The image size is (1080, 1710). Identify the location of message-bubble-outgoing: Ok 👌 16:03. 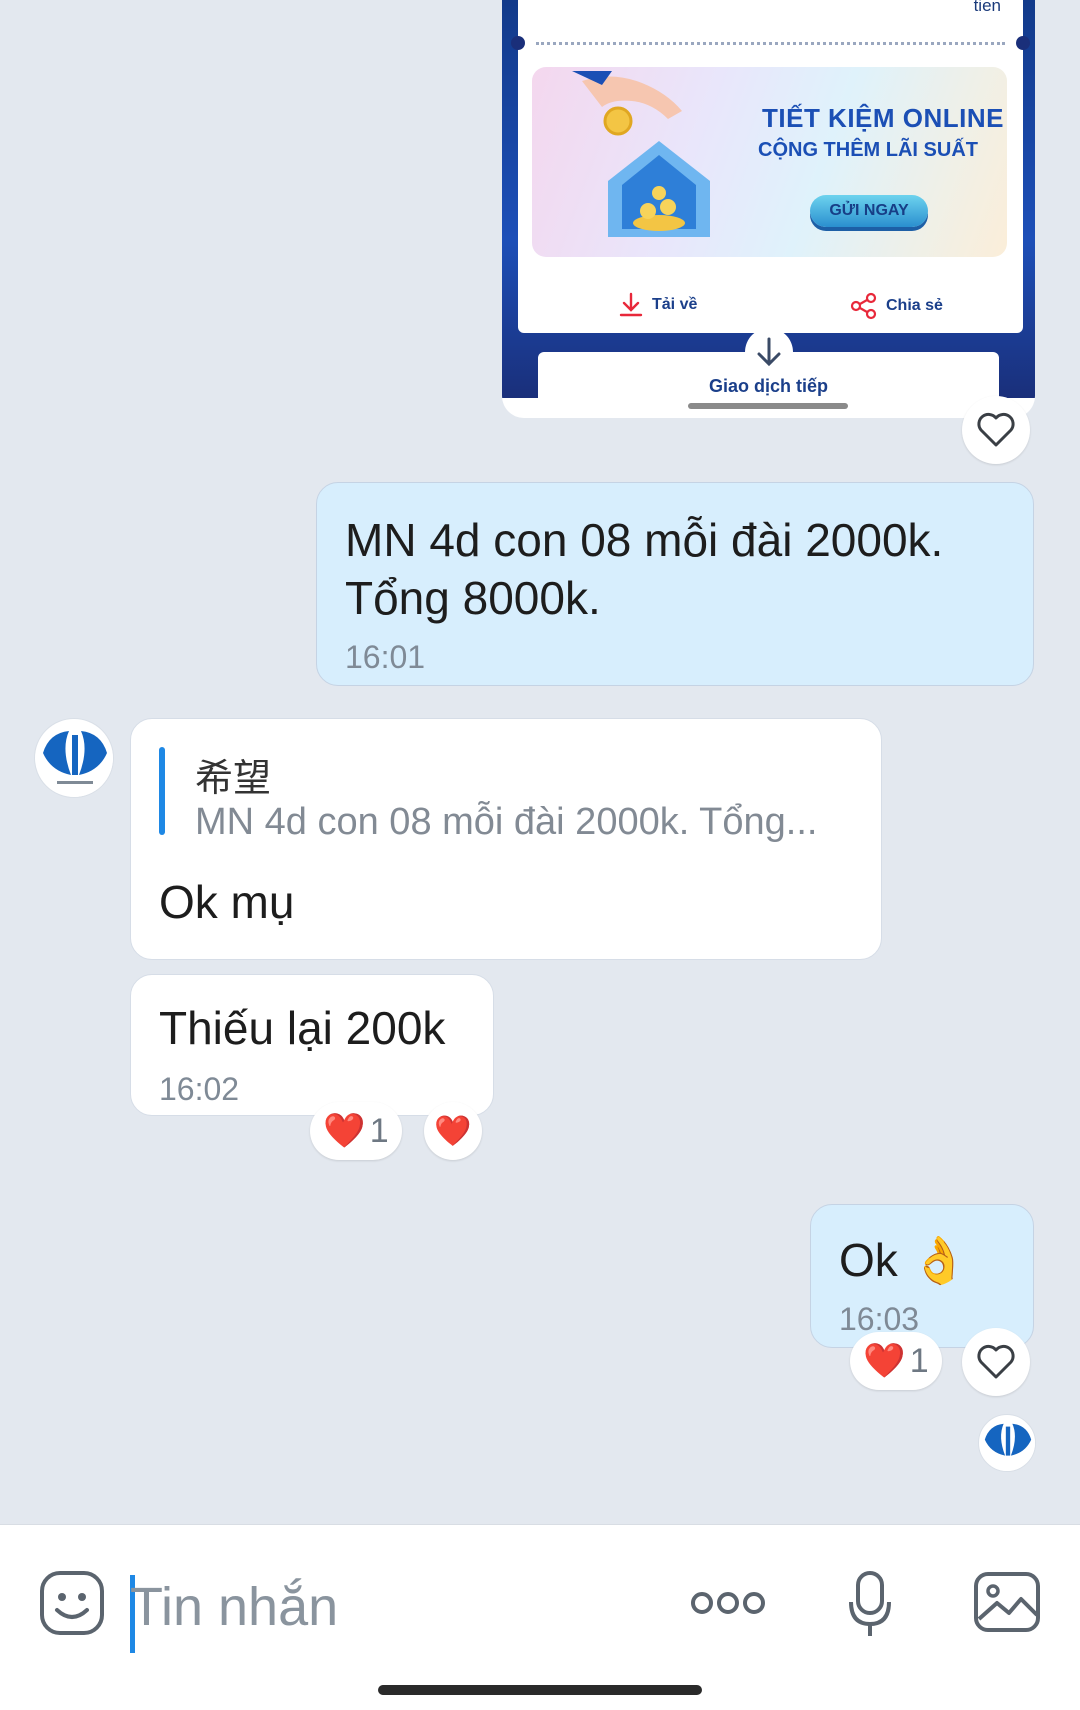
(922, 1276).